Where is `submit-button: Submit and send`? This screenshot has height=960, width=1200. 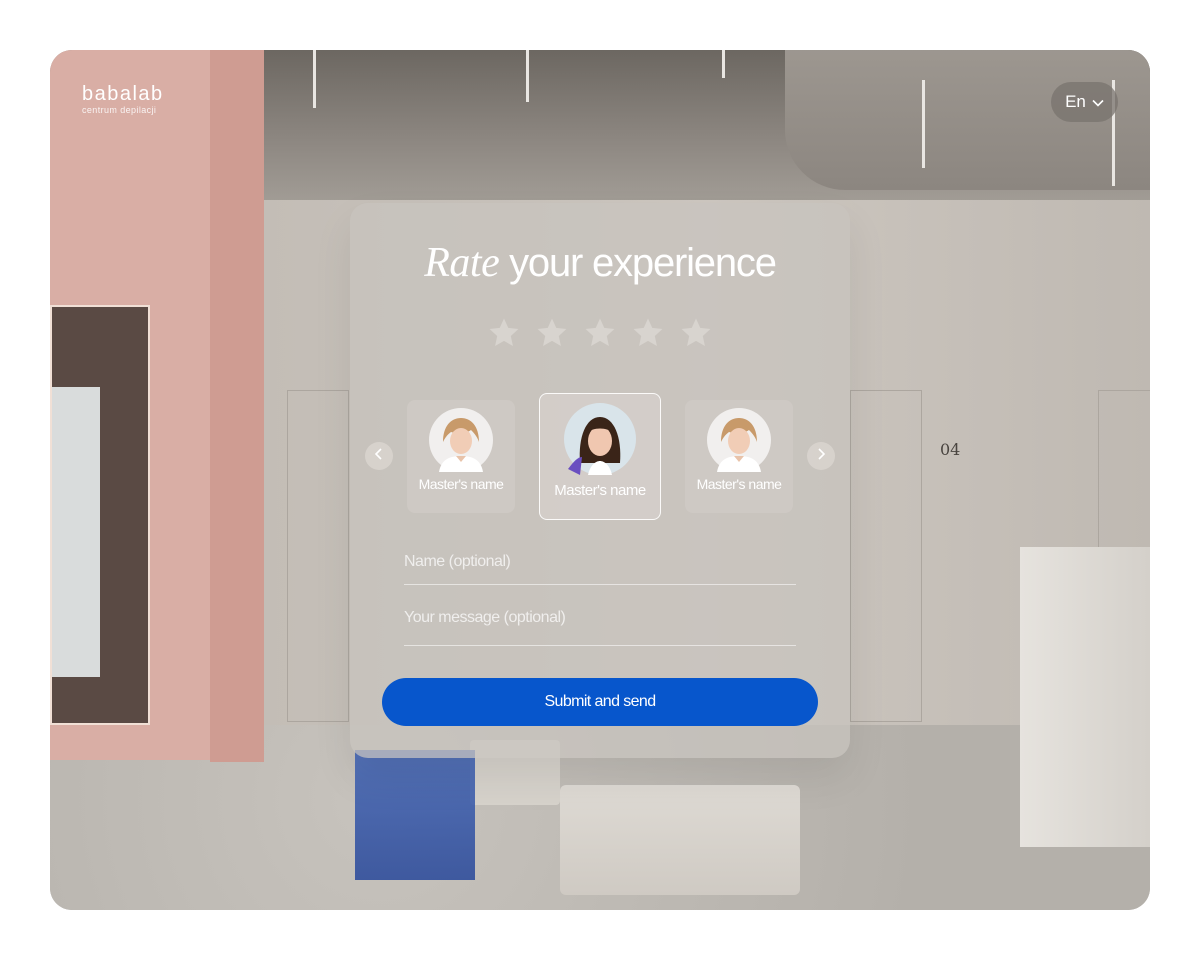
submit-button: Submit and send is located at coordinates (600, 702).